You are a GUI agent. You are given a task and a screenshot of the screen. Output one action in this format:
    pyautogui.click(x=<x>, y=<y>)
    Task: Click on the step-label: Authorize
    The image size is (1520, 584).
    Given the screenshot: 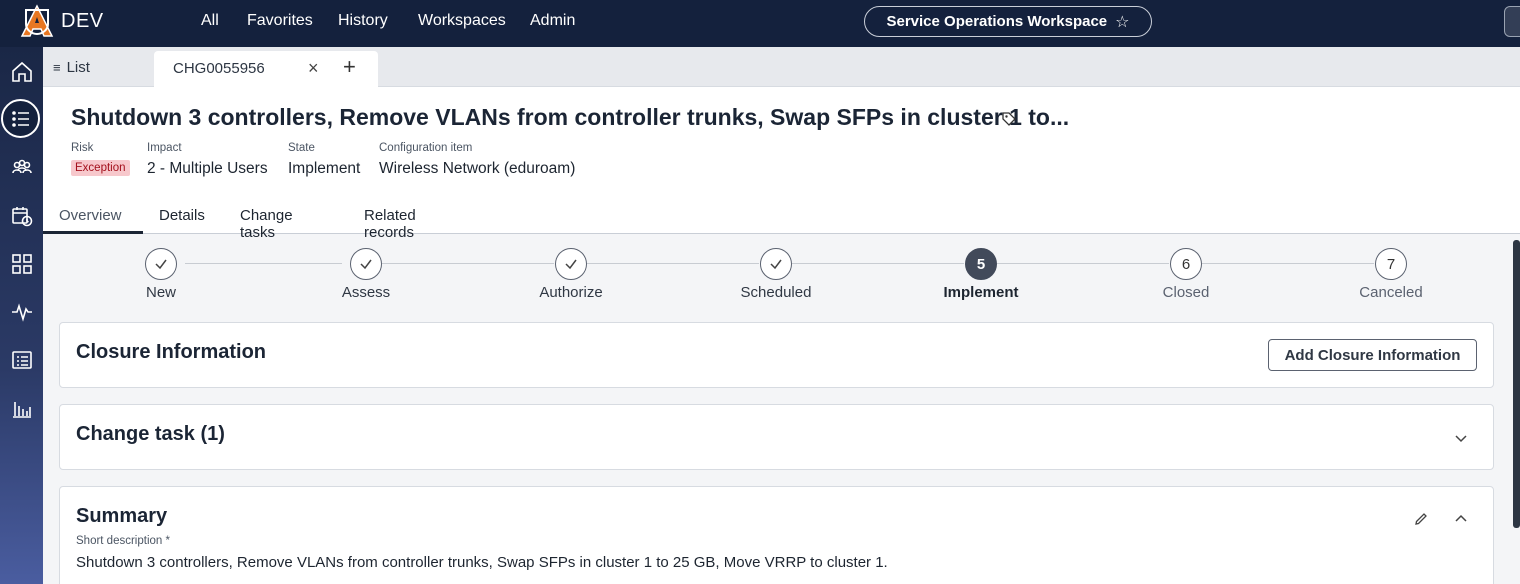 What is the action you would take?
    pyautogui.click(x=571, y=292)
    